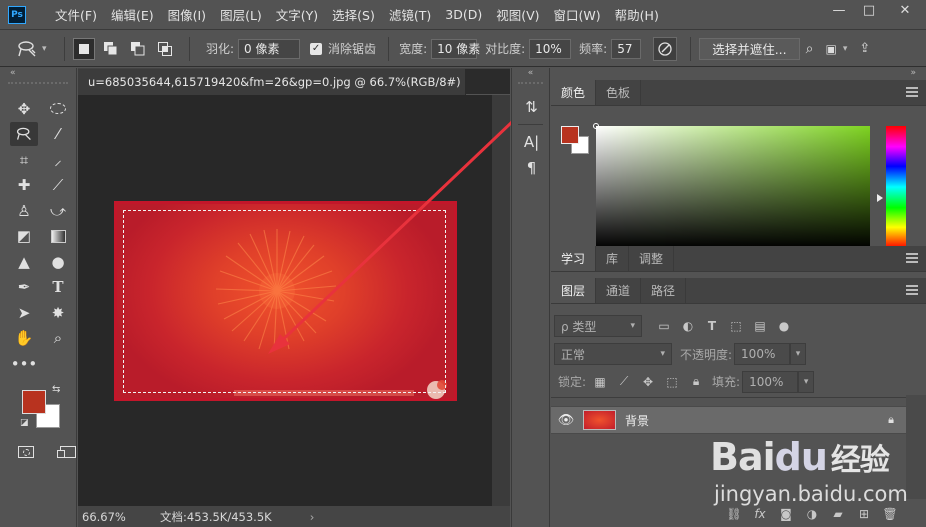 The width and height of the screenshot is (926, 527). What do you see at coordinates (58, 287) in the screenshot?
I see `type-tool-icon: T` at bounding box center [58, 287].